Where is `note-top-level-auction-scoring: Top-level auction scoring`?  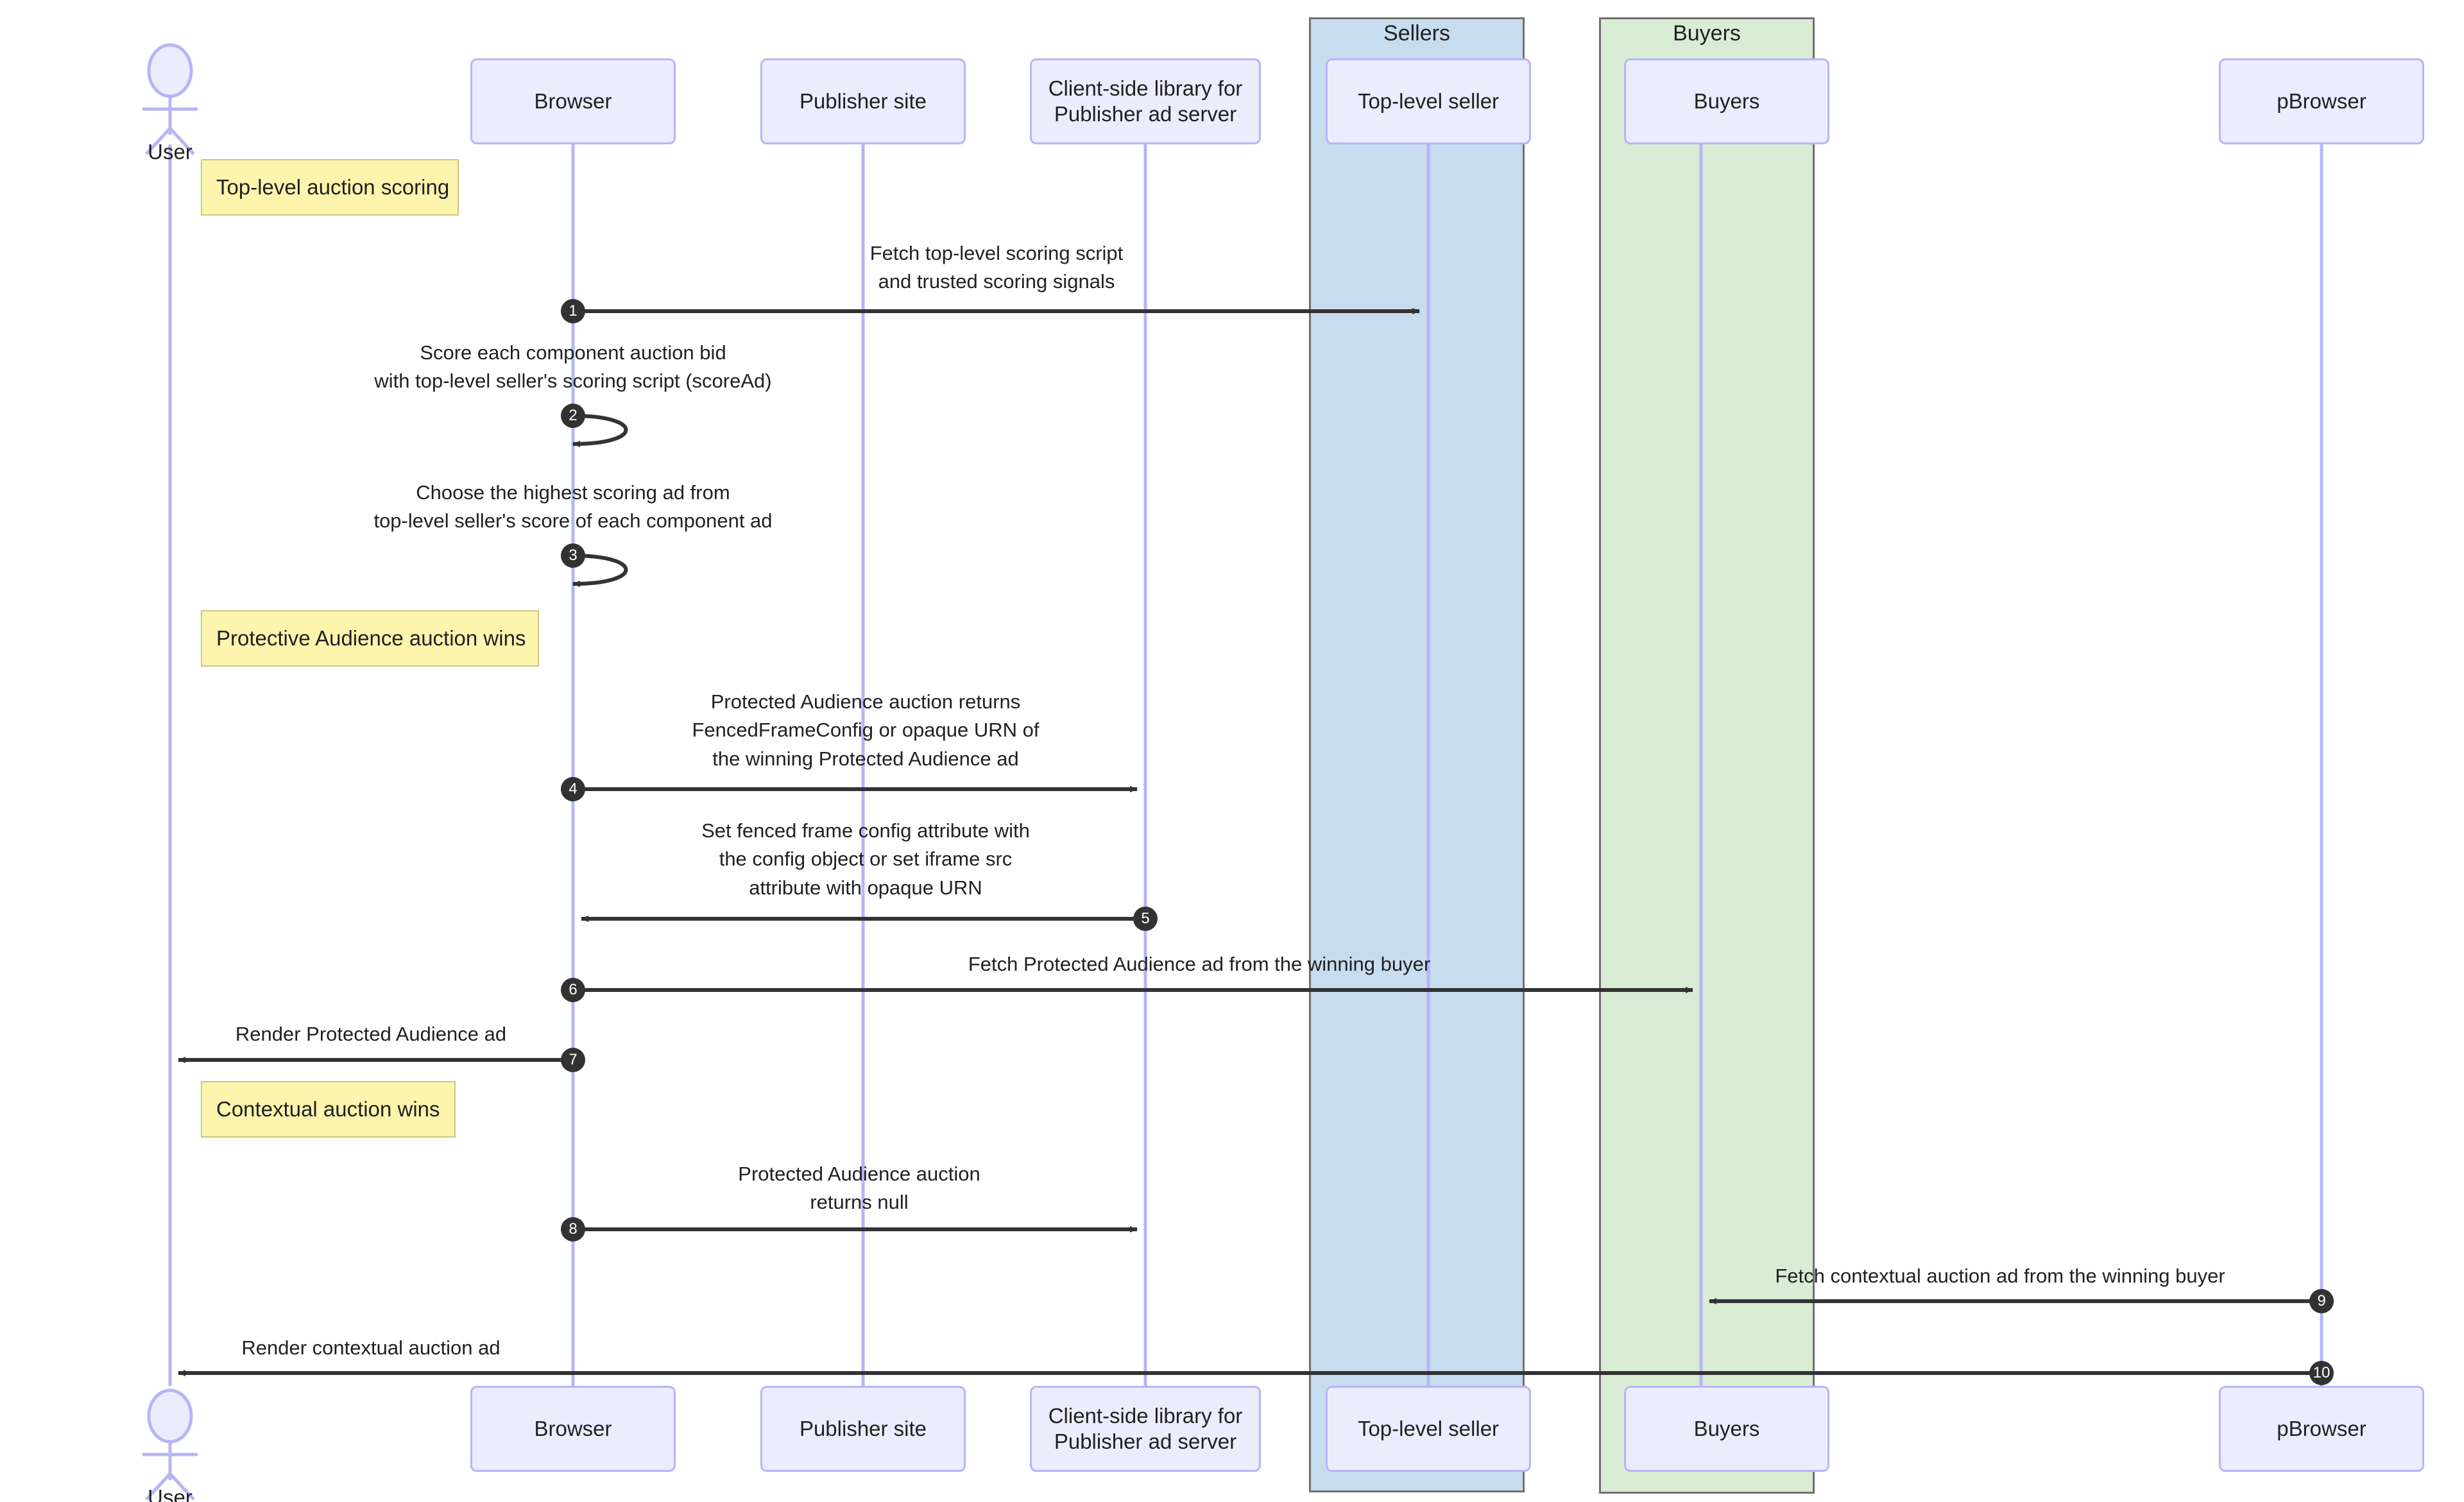
note-top-level-auction-scoring: Top-level auction scoring is located at coordinates (330, 187).